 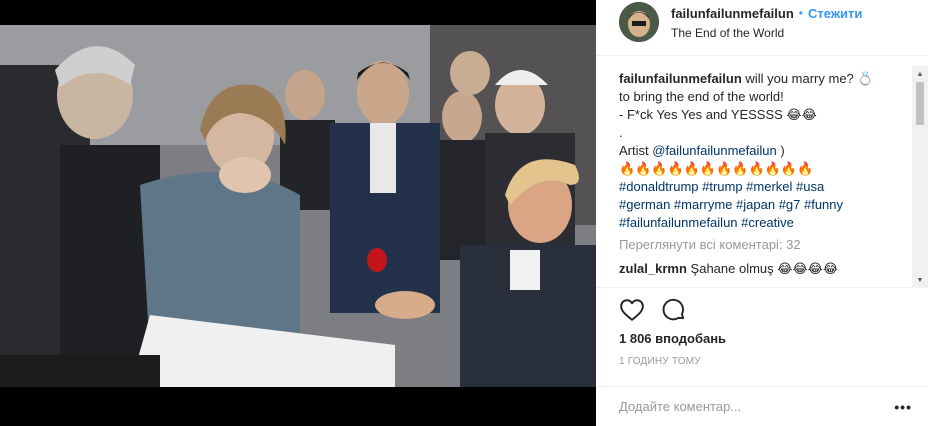 I want to click on add-comment-bar: •••, so click(x=762, y=406).